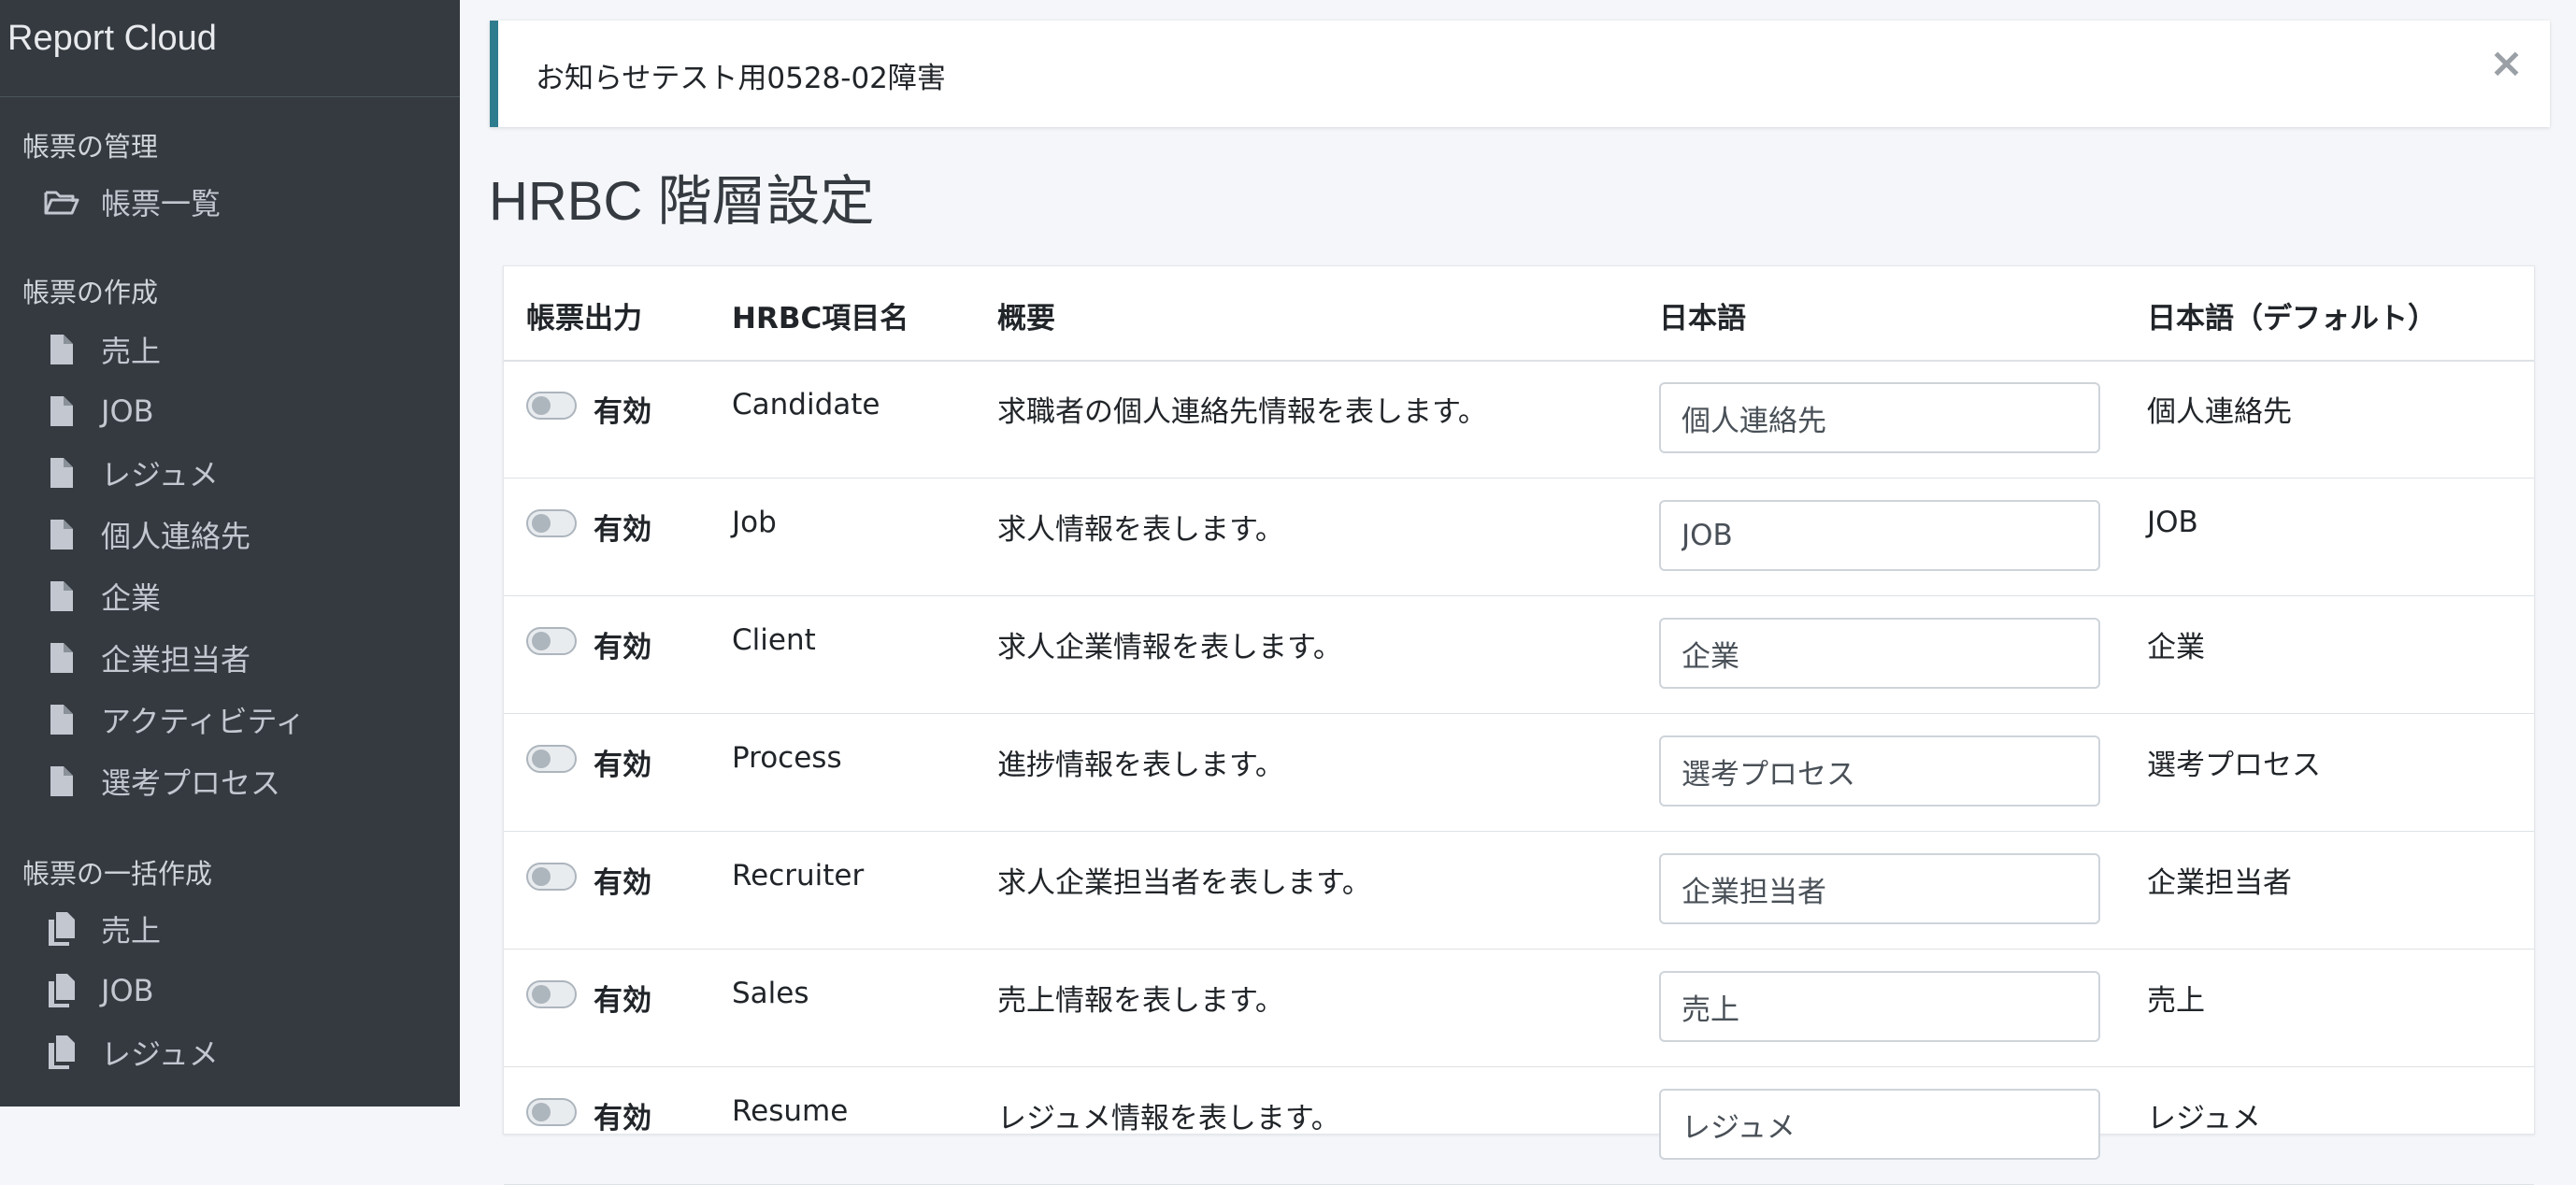 The image size is (2576, 1185). Describe the element at coordinates (754, 523) in the screenshot. I see `item-name: Job` at that location.